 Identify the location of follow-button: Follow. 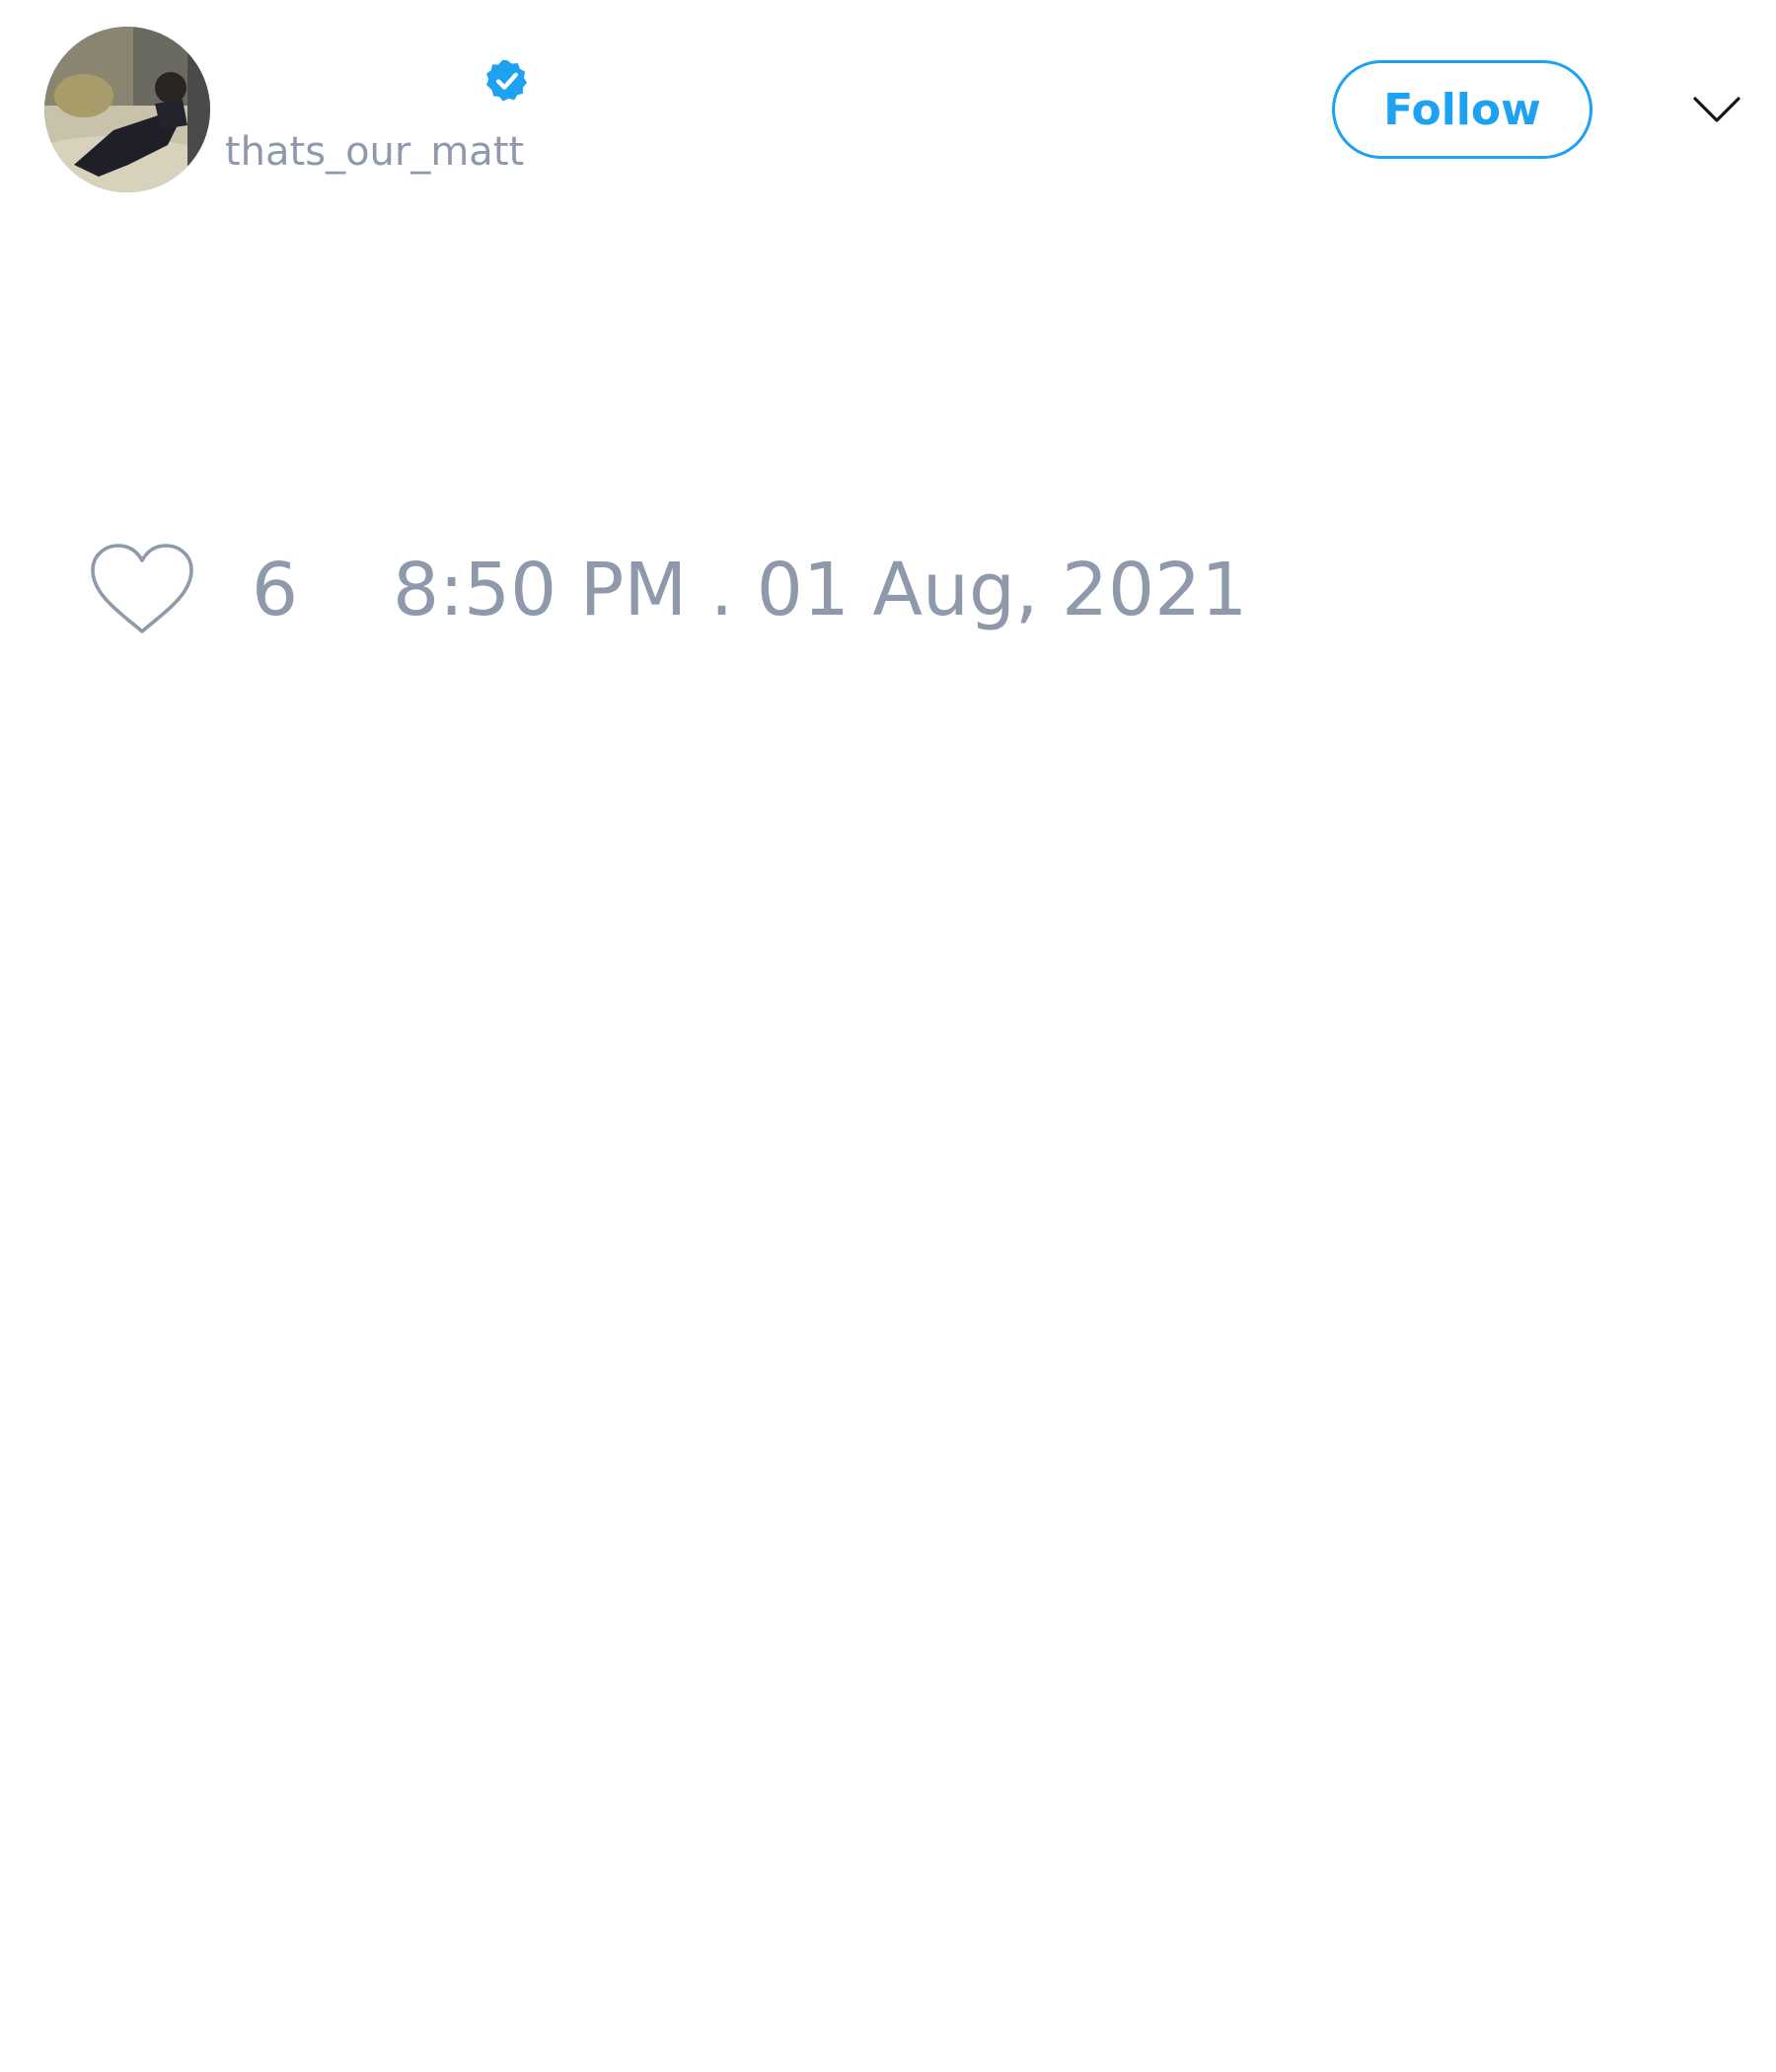
(1462, 110).